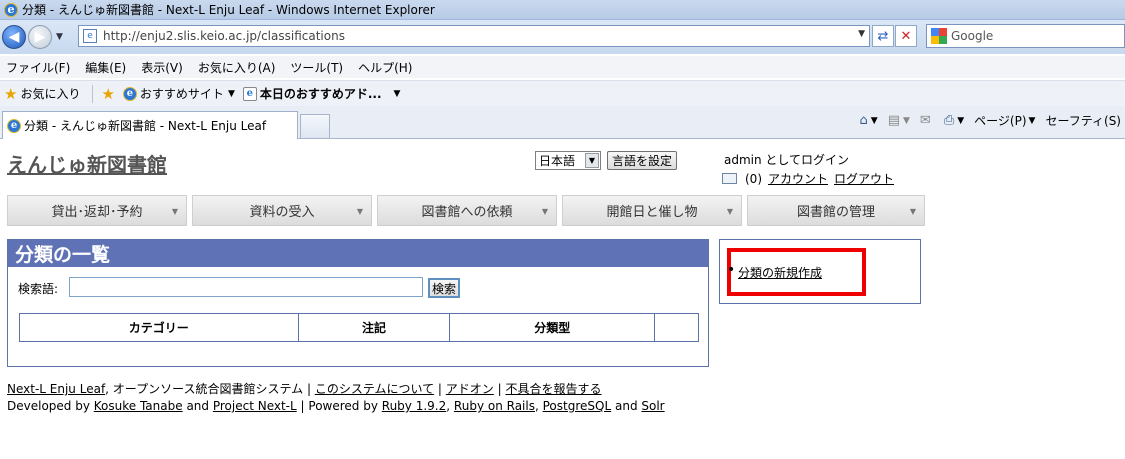  I want to click on column-actions, so click(676, 327).